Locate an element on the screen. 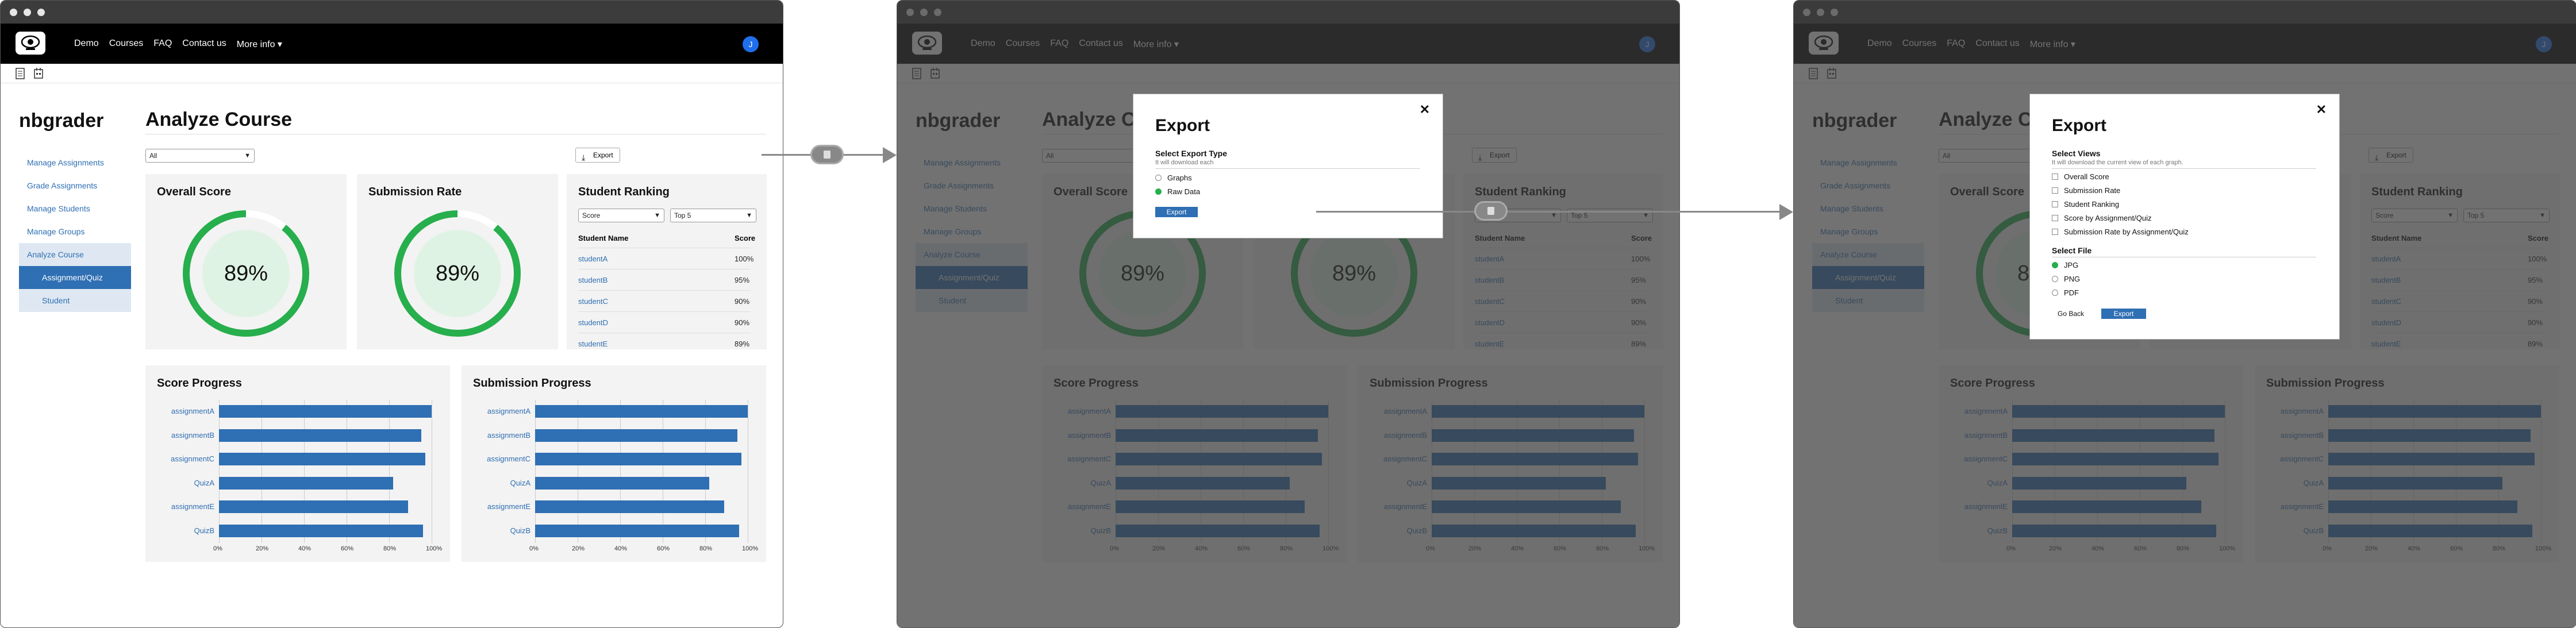 Image resolution: width=2576 pixels, height=628 pixels. bar-row: QuizB is located at coordinates (295, 531).